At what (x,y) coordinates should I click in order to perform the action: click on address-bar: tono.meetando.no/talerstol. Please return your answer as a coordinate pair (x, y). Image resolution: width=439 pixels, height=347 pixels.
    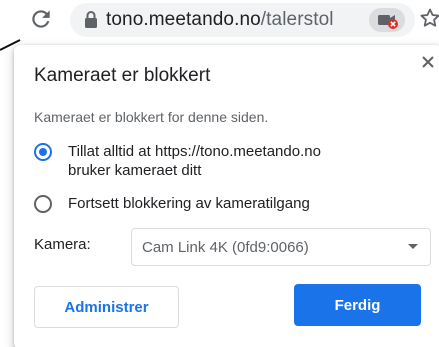
    Looking at the image, I should click on (242, 20).